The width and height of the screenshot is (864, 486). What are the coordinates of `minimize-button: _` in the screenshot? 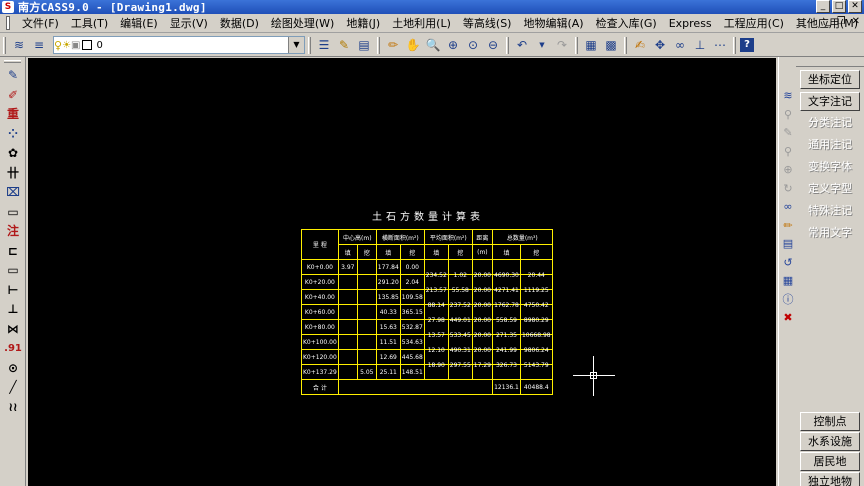 It's located at (823, 6).